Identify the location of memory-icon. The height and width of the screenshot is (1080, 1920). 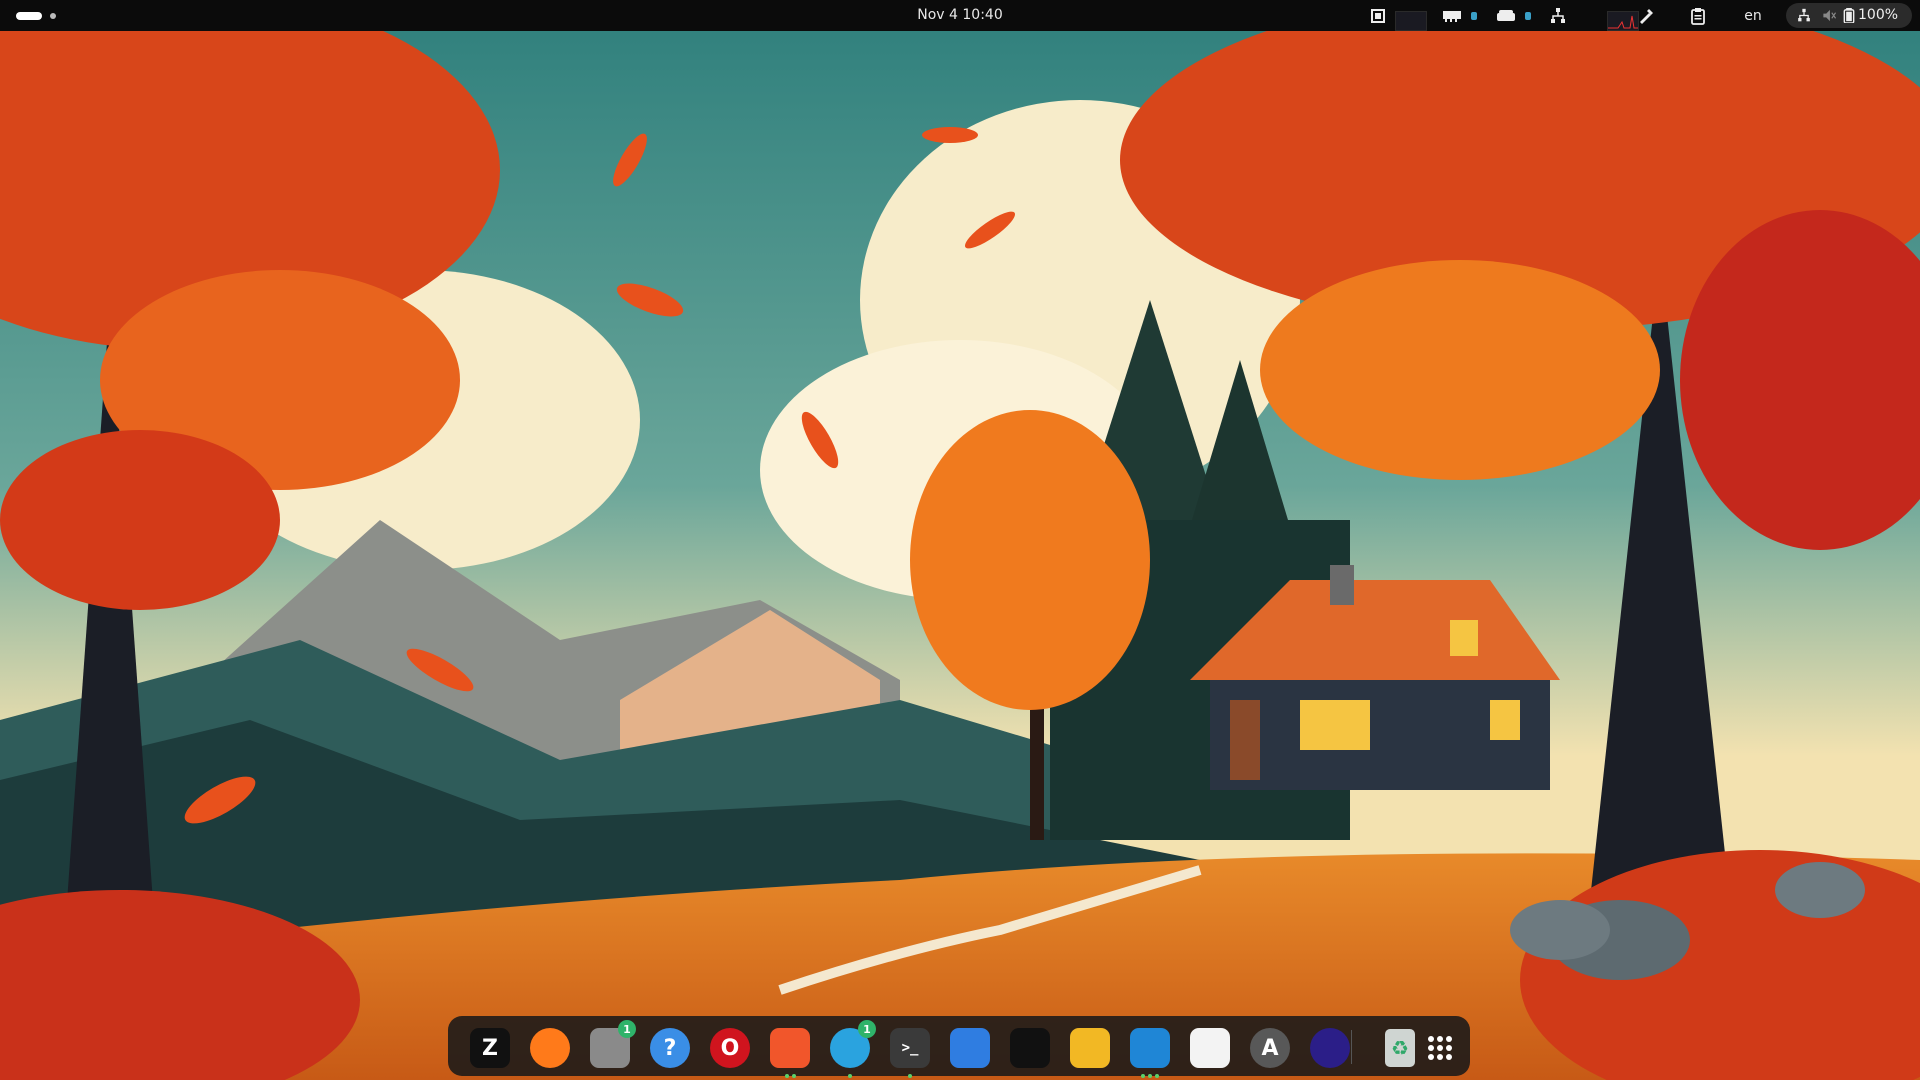
(1452, 15).